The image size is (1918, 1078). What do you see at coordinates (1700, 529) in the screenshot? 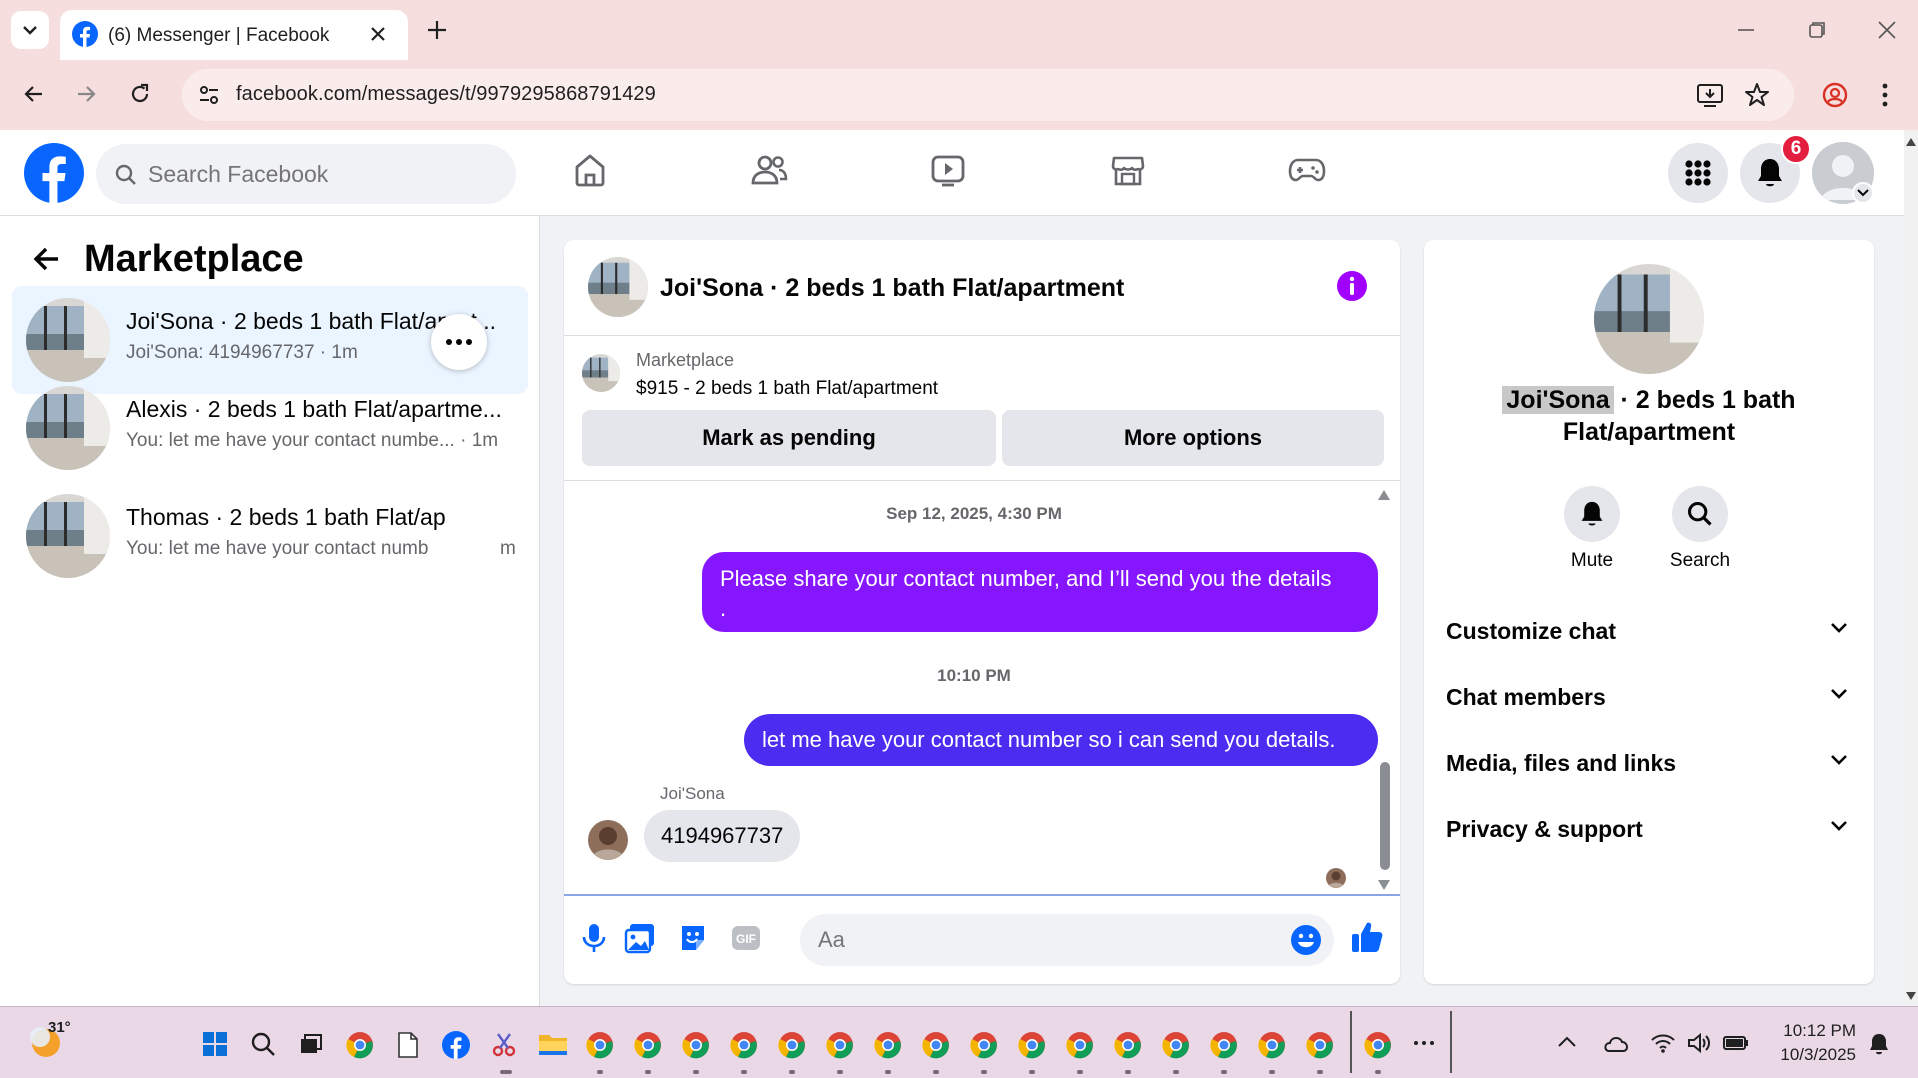
I see `search-in-chat-button: Search` at bounding box center [1700, 529].